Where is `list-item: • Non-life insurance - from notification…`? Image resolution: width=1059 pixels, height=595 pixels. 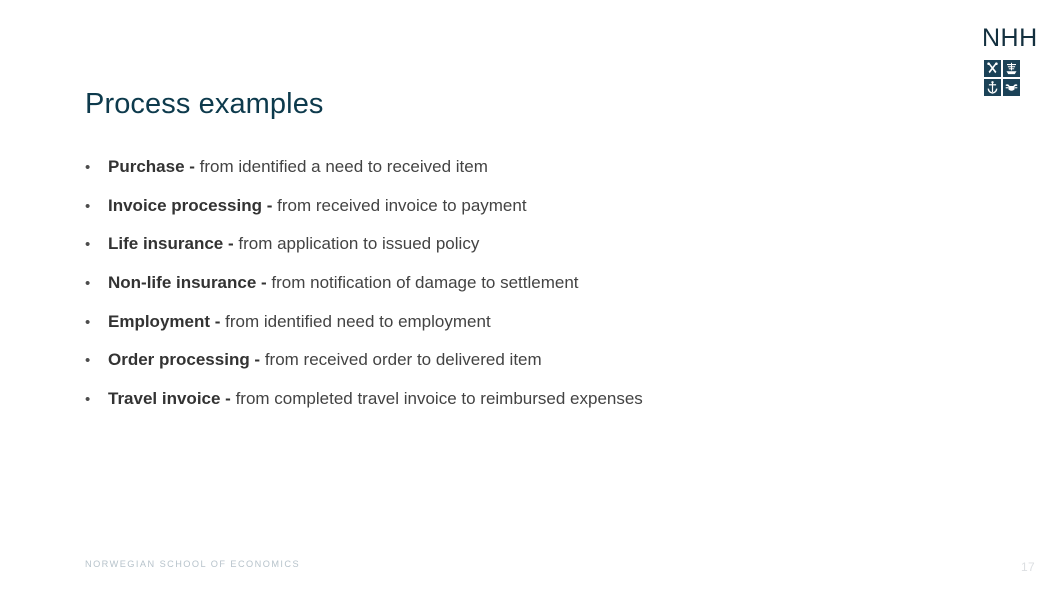 list-item: • Non-life insurance - from notification… is located at coordinates (525, 291).